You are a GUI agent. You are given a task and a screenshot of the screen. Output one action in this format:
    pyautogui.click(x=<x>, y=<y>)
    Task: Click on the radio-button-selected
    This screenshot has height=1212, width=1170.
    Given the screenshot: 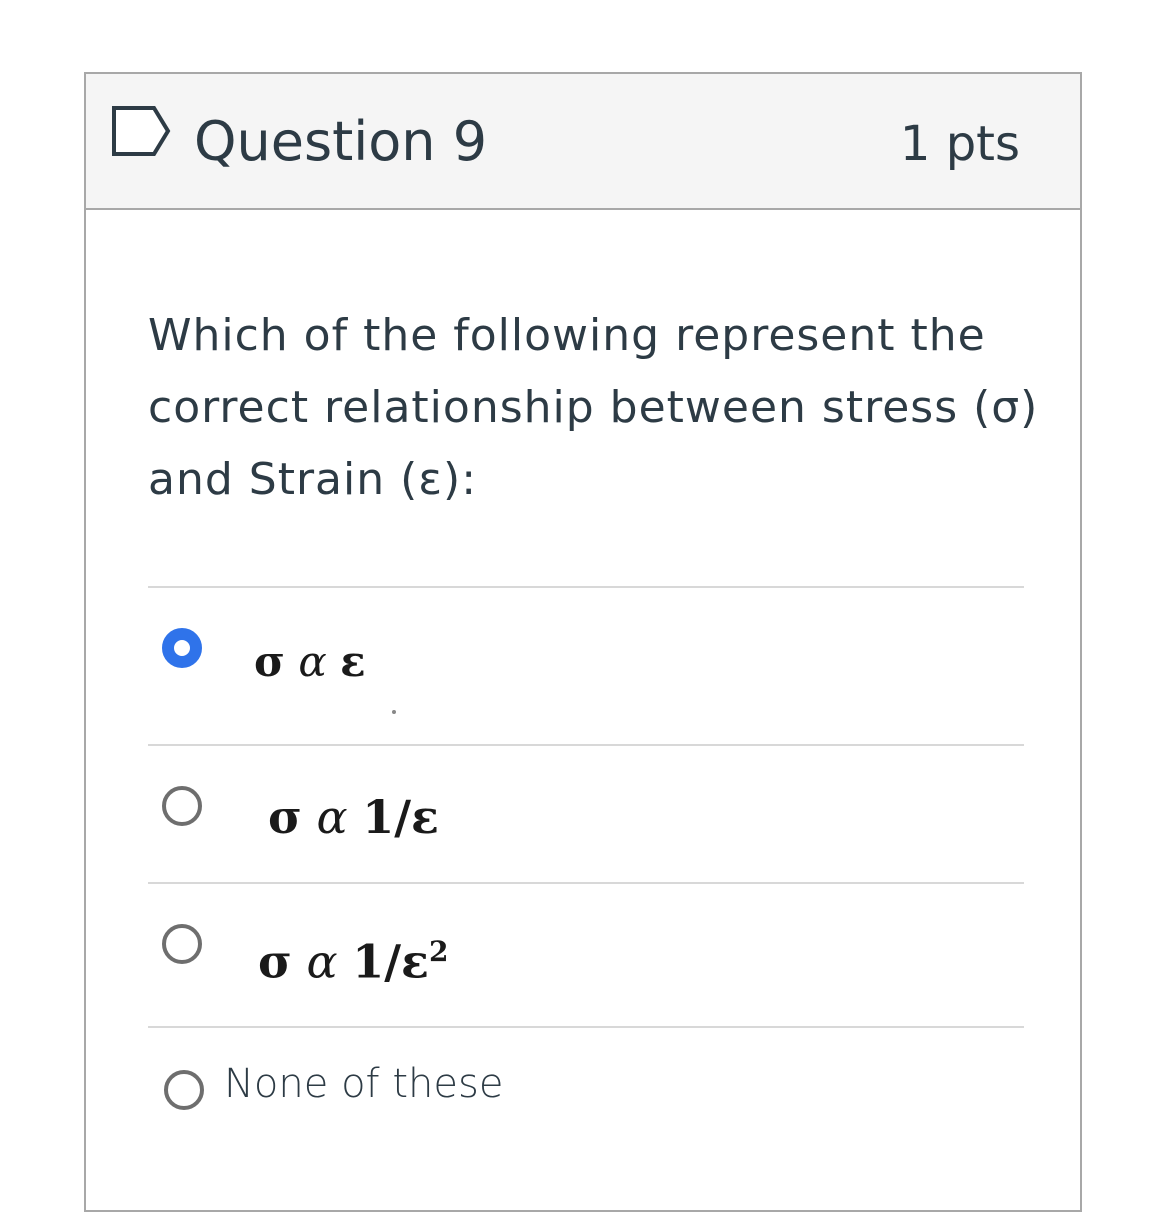 What is the action you would take?
    pyautogui.click(x=182, y=648)
    